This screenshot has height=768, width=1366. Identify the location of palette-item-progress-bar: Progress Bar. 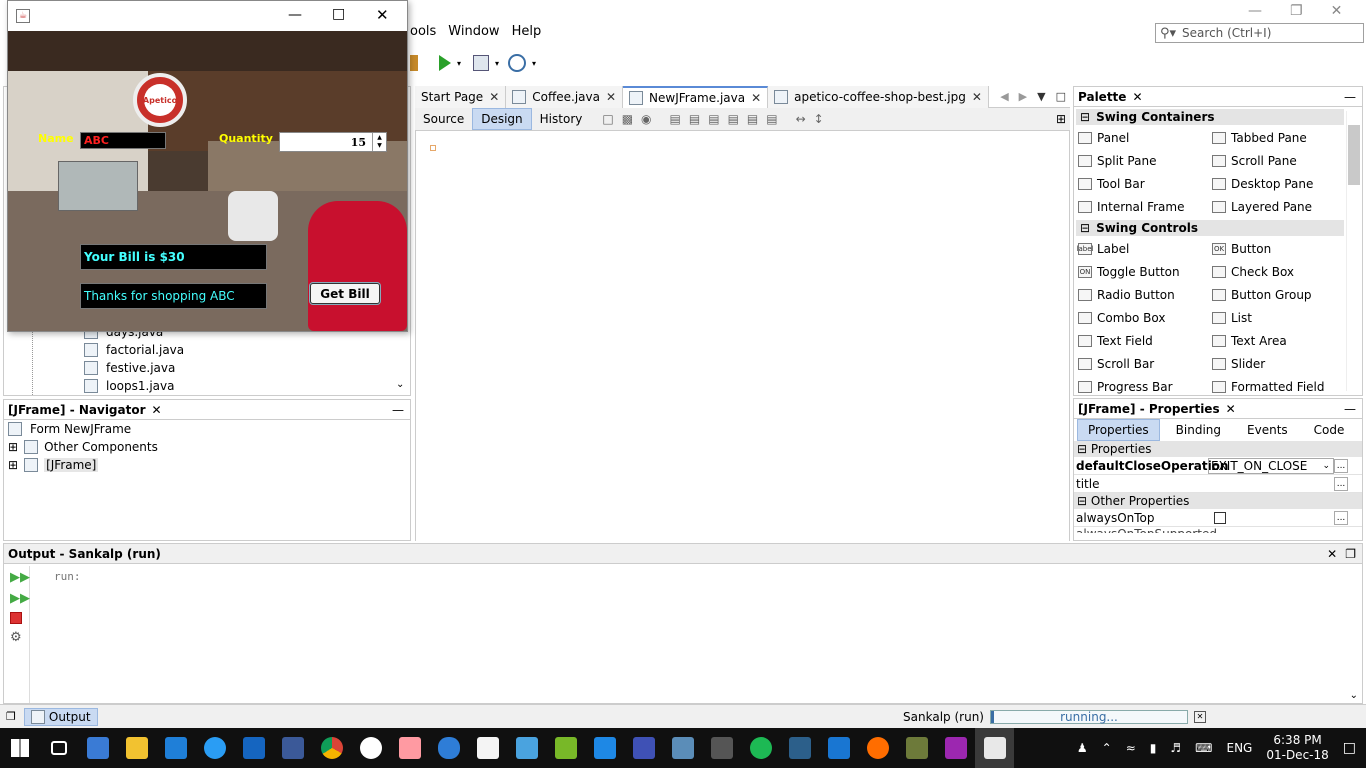
(1145, 387).